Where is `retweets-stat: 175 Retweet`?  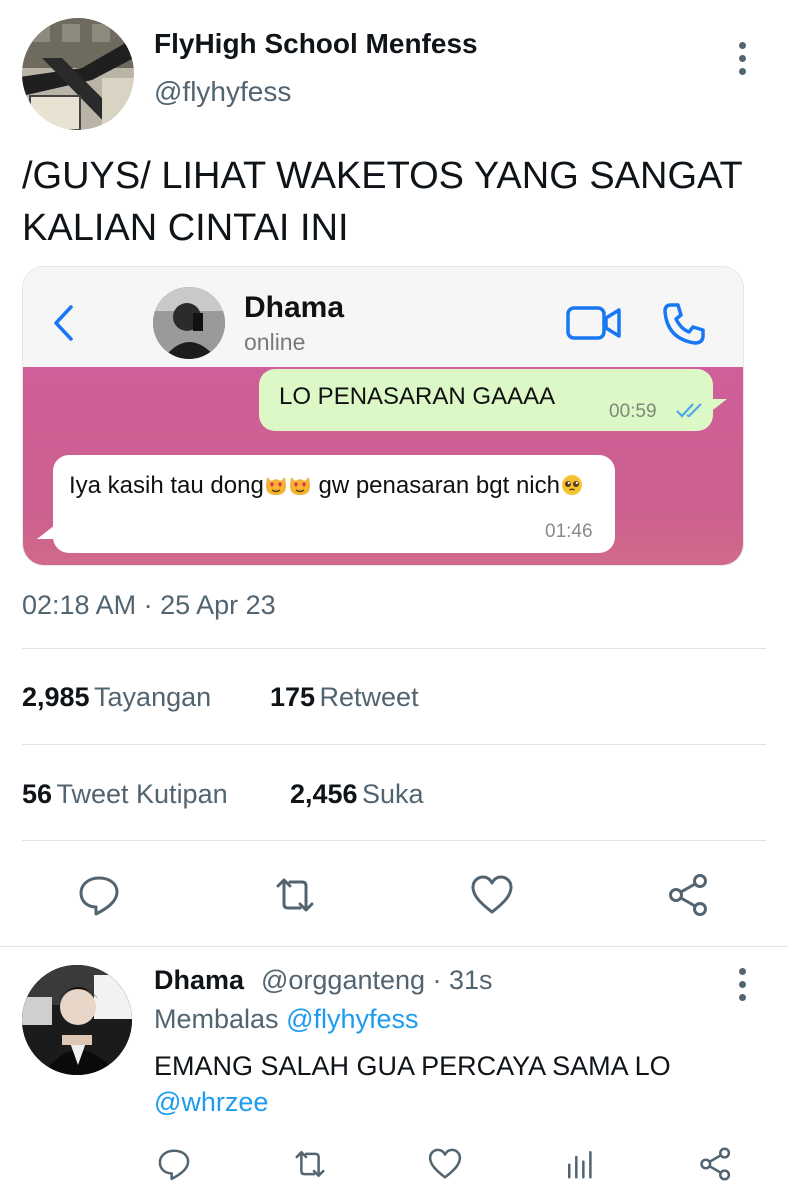
retweets-stat: 175 Retweet is located at coordinates (344, 697).